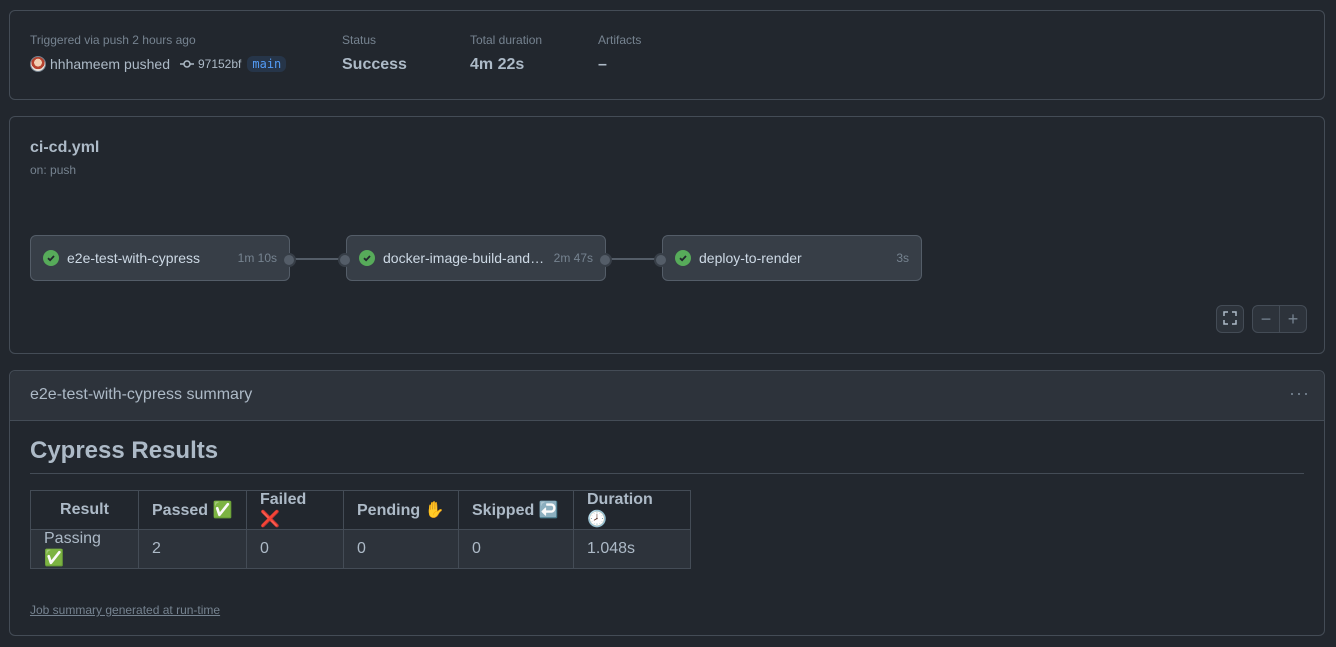 The image size is (1336, 647). I want to click on job-node-deploy: deploy-to-render 3s, so click(792, 258).